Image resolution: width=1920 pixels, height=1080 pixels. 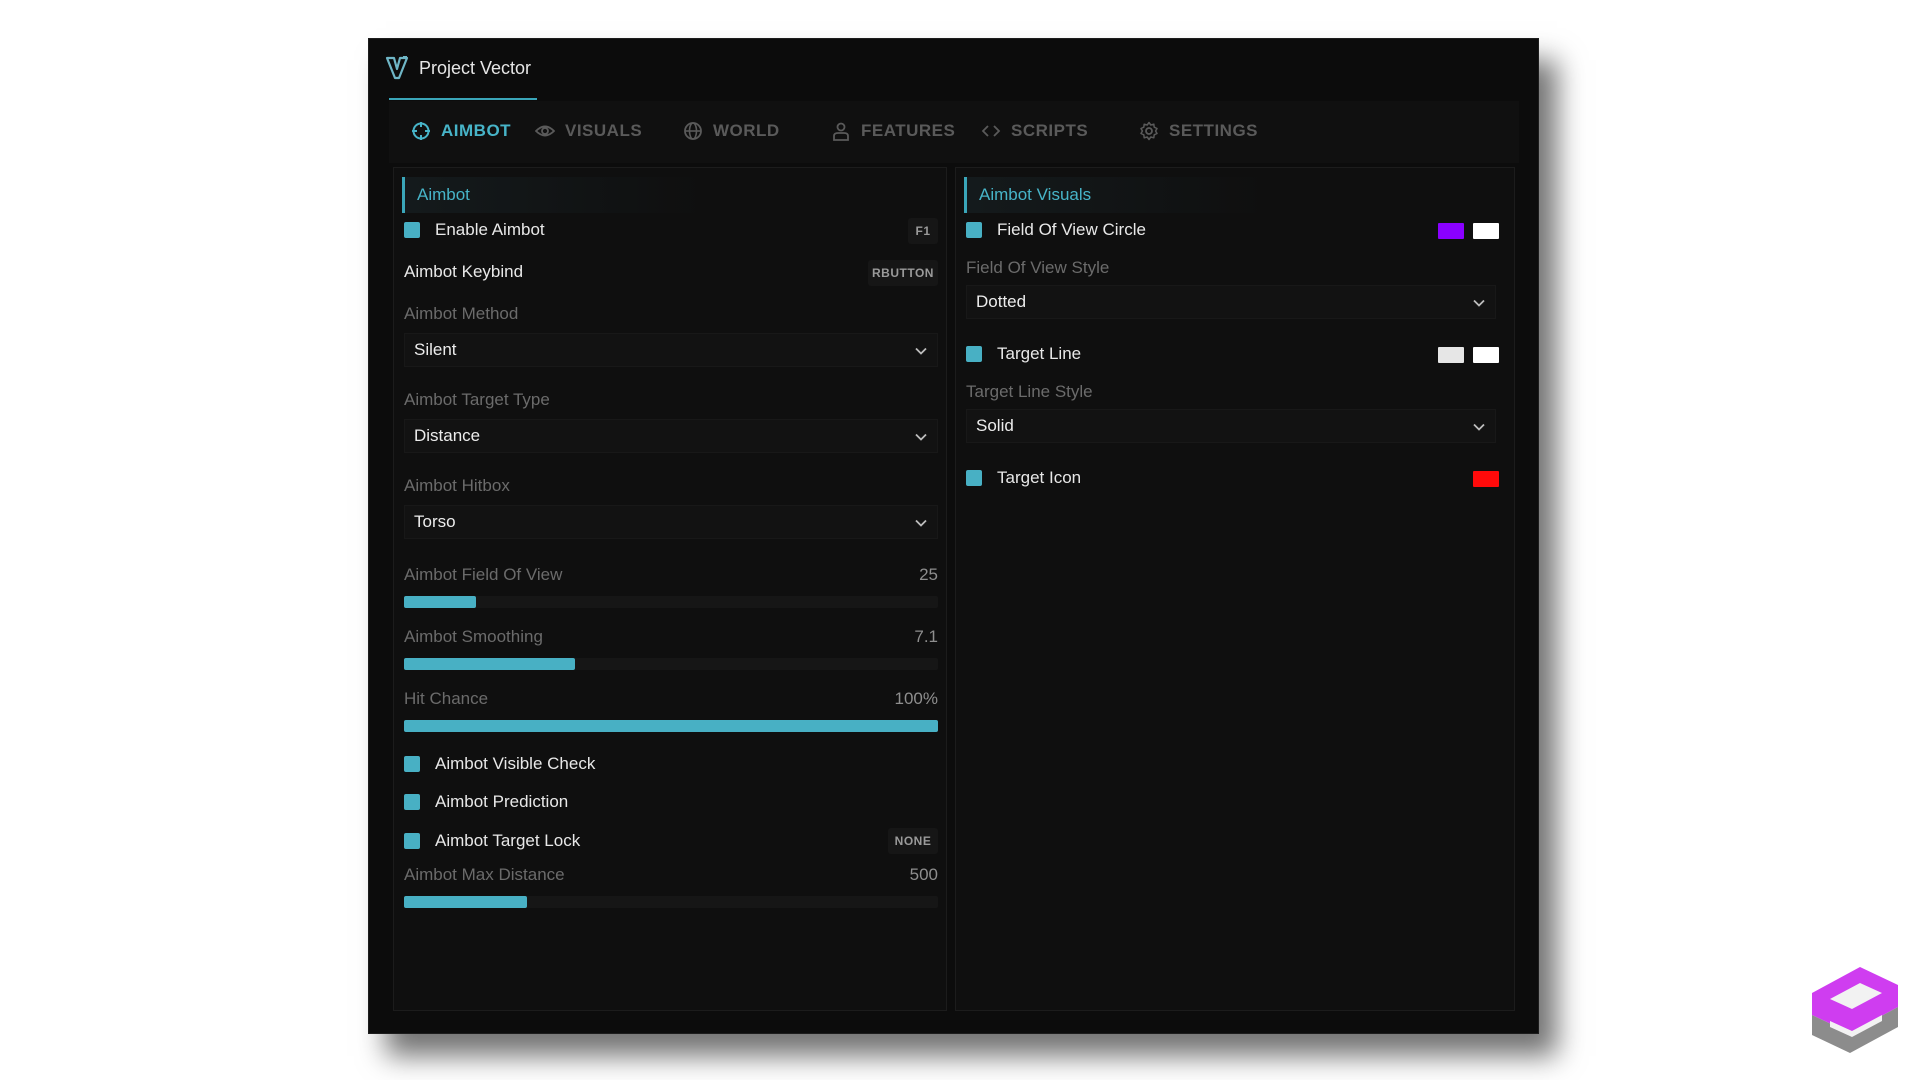 I want to click on target-lock-label: Aimbot Target Lock, so click(x=508, y=840).